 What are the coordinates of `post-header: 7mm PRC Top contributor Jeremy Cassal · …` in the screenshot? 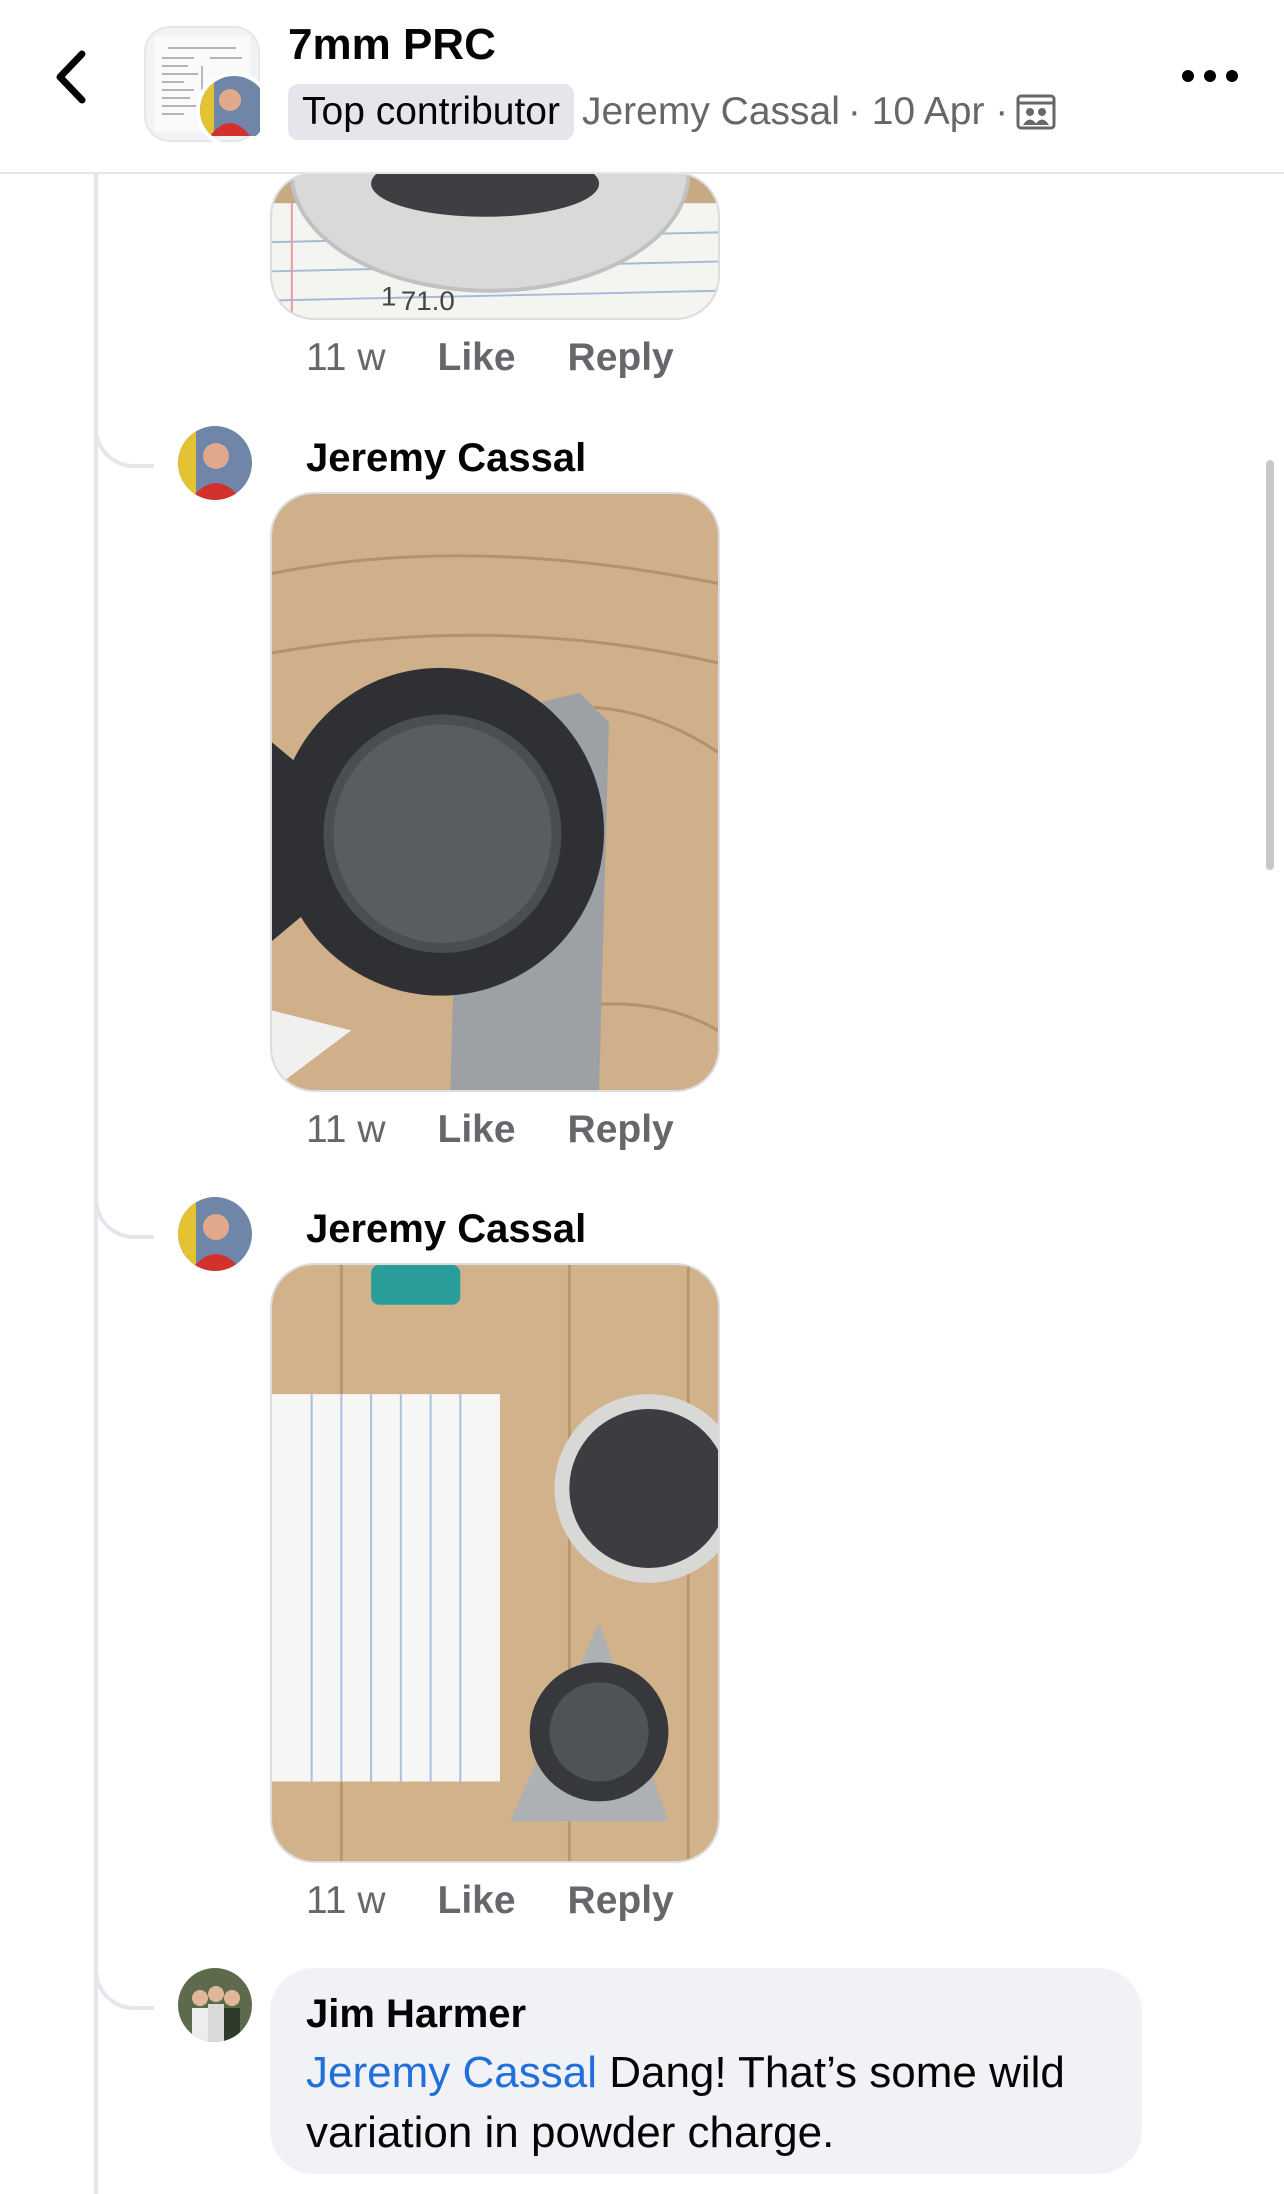 It's located at (642, 87).